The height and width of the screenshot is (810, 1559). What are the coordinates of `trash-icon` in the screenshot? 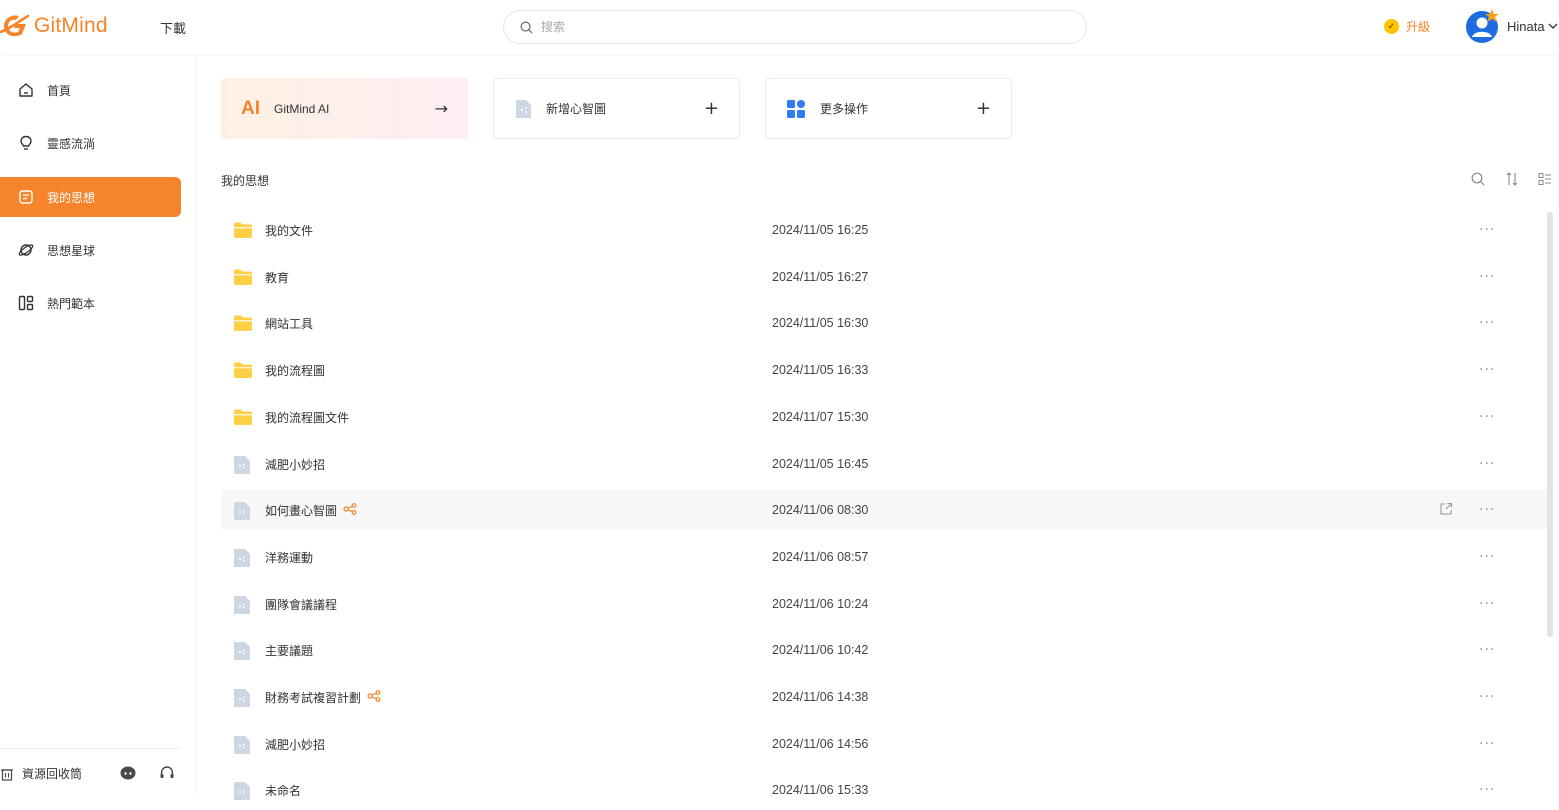 It's located at (7, 774).